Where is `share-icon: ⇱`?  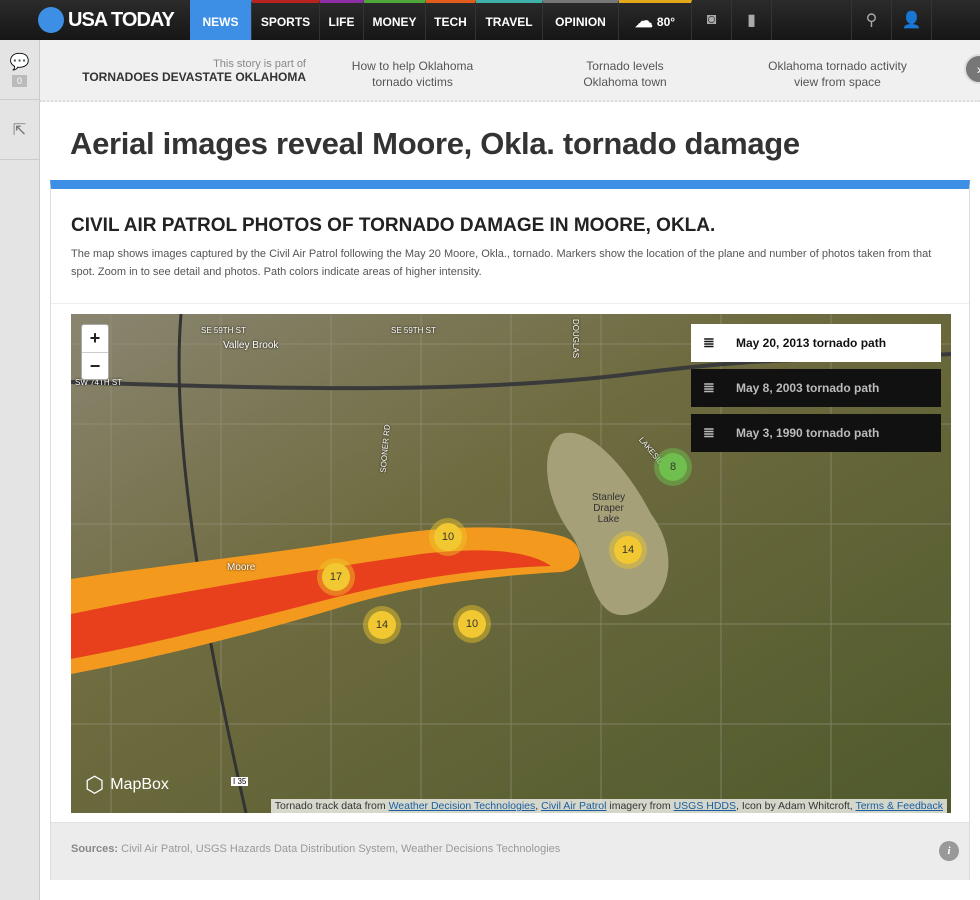
share-icon: ⇱ is located at coordinates (19, 130).